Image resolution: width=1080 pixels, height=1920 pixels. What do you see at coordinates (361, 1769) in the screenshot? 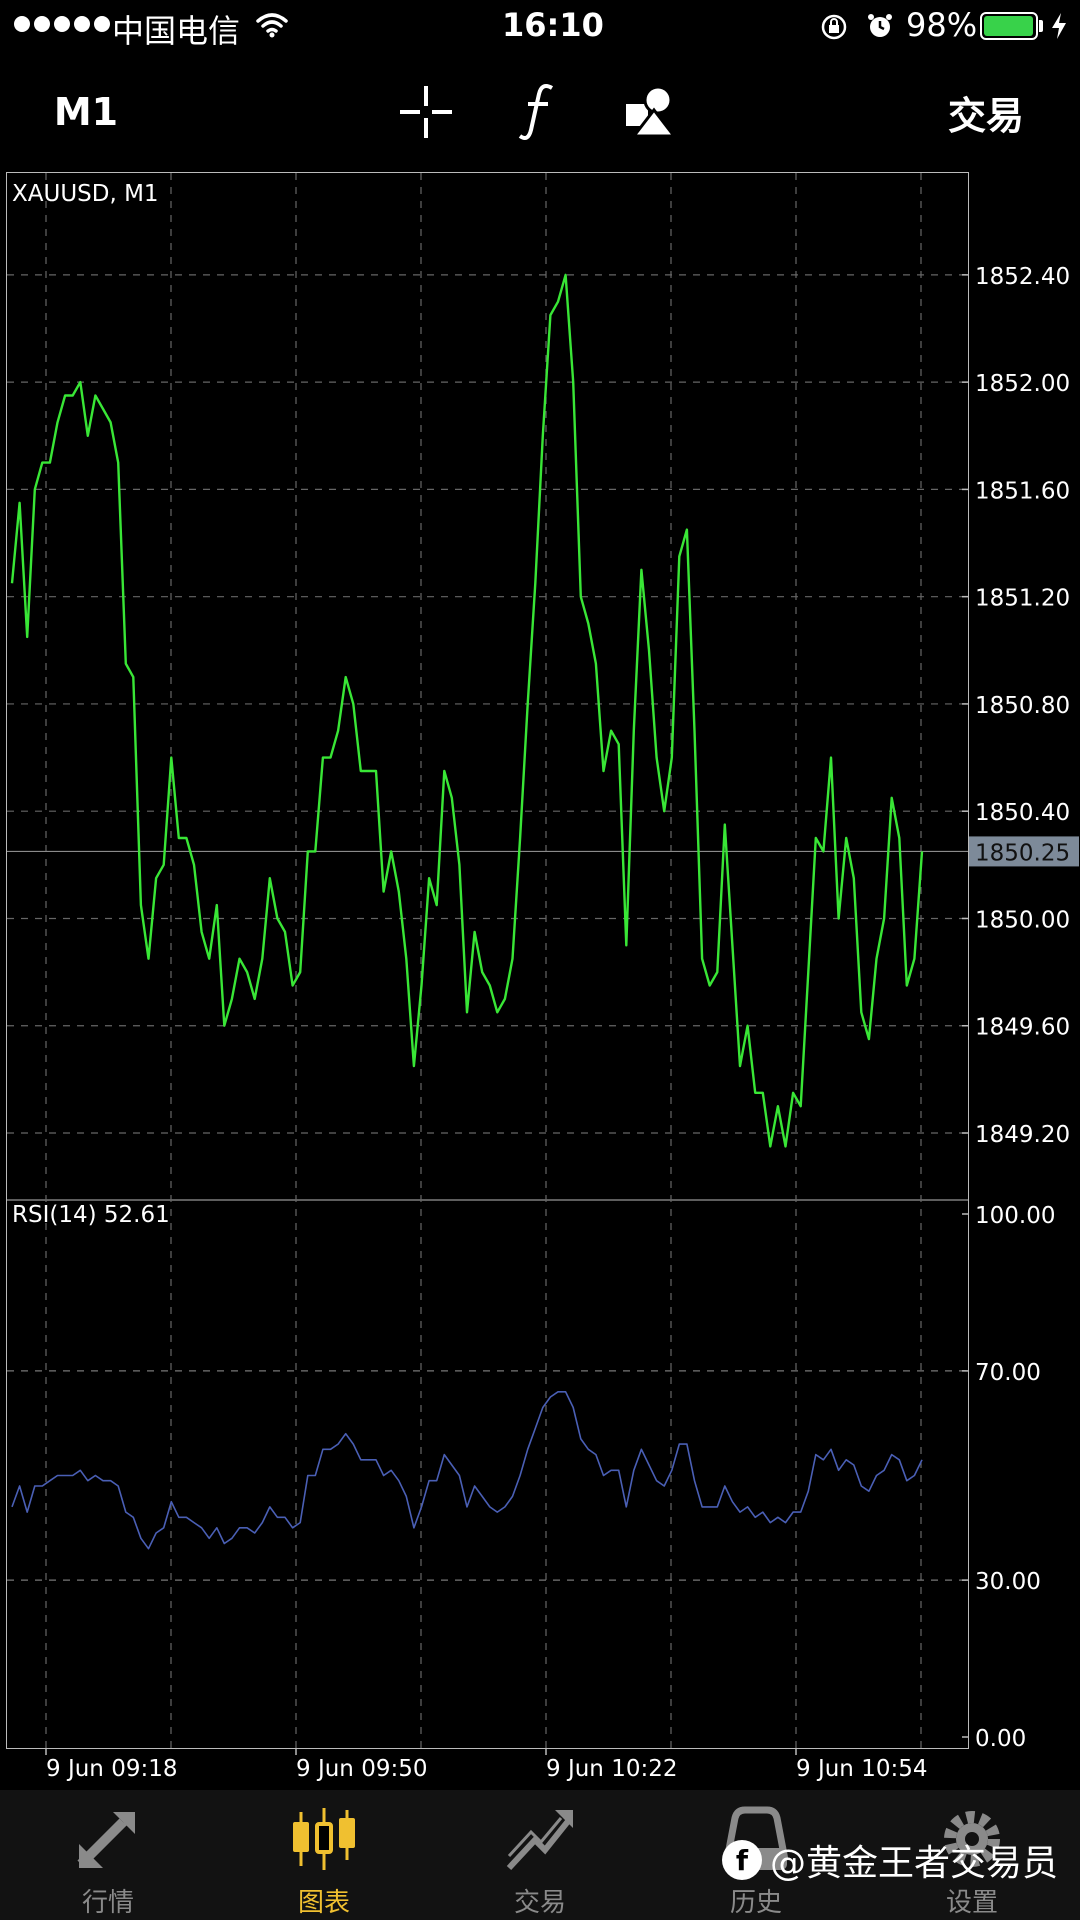
I see `time-tick-label: 9 Jun 09:50` at bounding box center [361, 1769].